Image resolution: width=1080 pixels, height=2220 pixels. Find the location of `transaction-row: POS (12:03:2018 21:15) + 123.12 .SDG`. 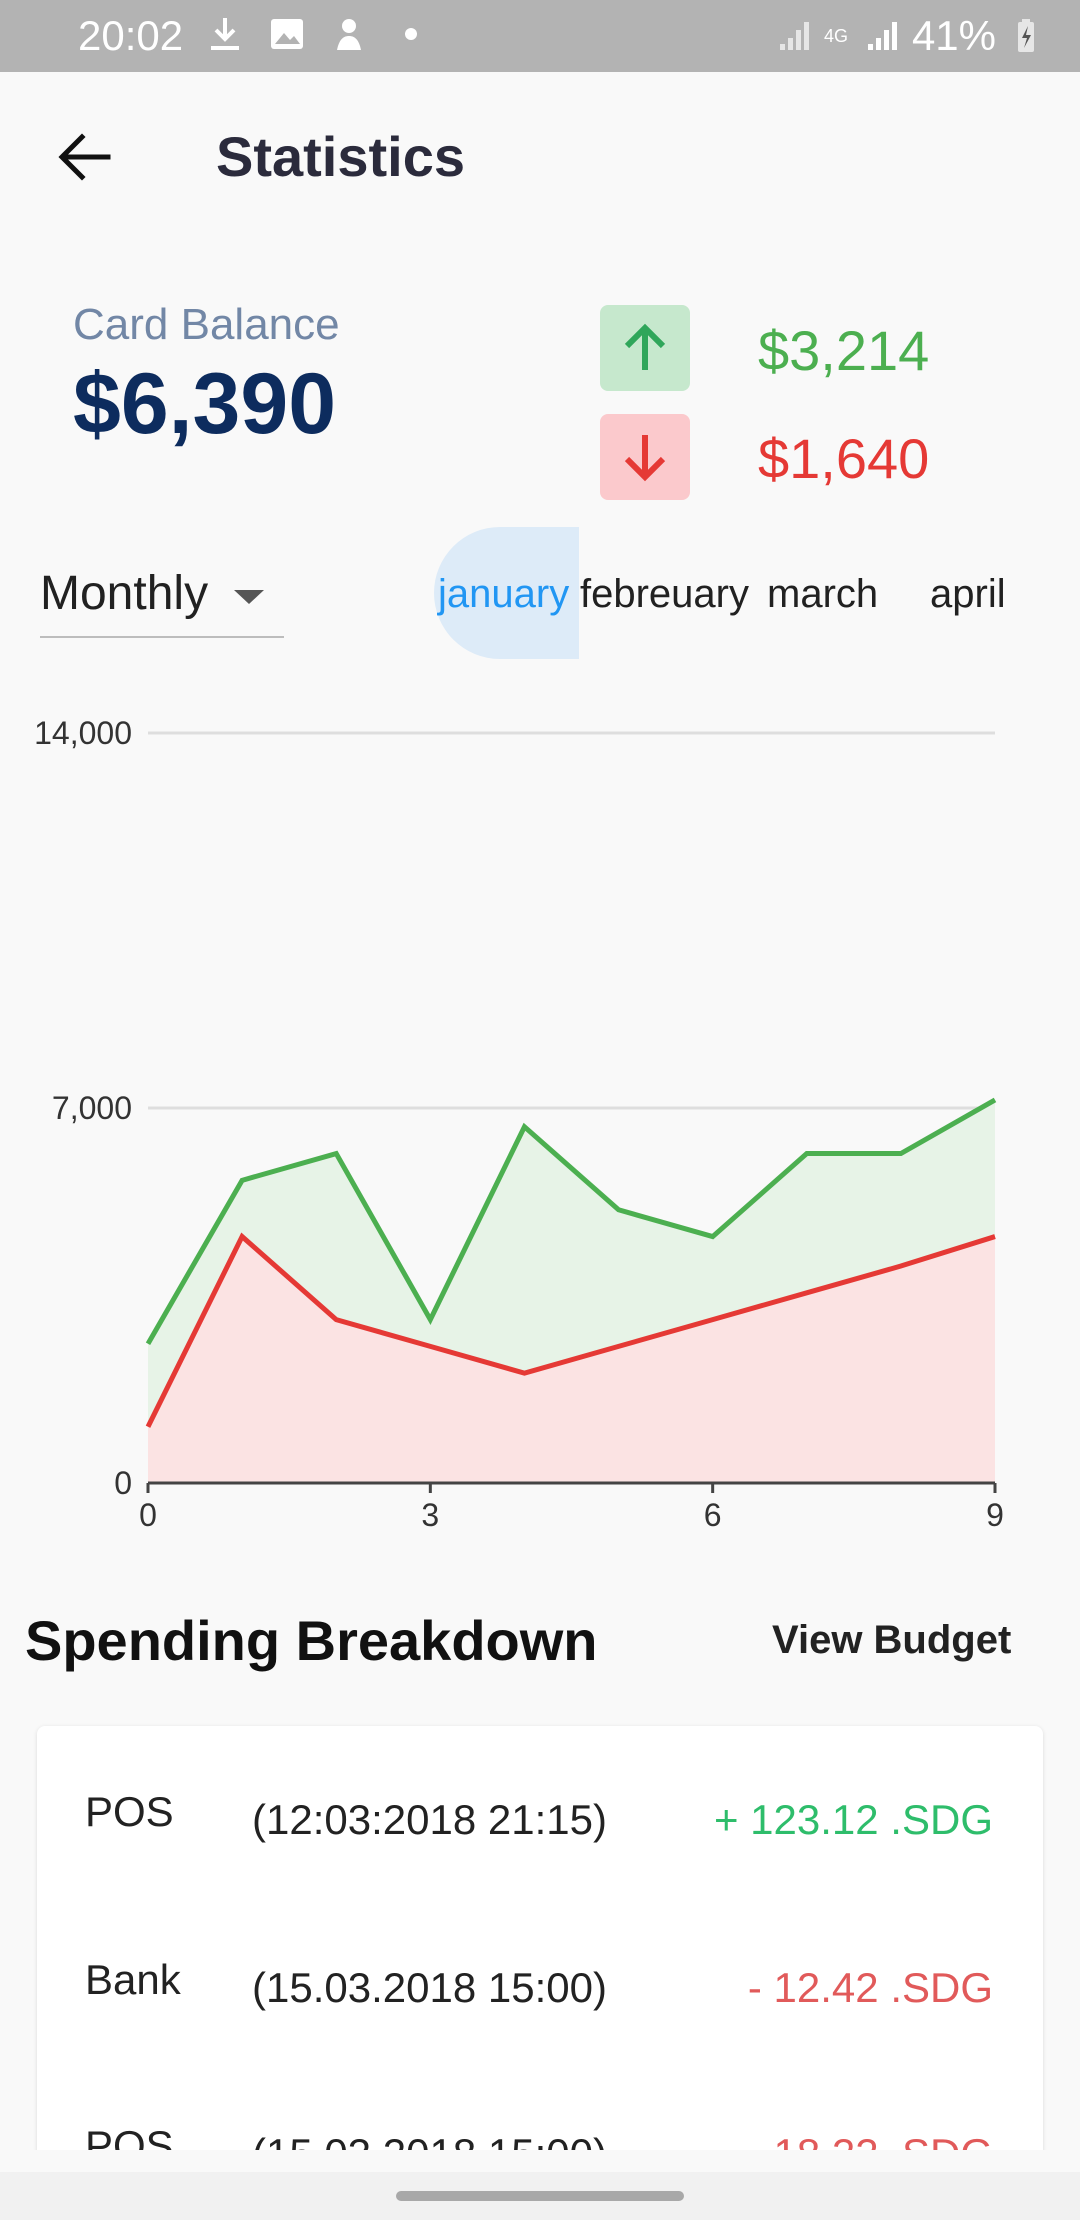

transaction-row: POS (12:03:2018 21:15) + 123.12 .SDG is located at coordinates (540, 1848).